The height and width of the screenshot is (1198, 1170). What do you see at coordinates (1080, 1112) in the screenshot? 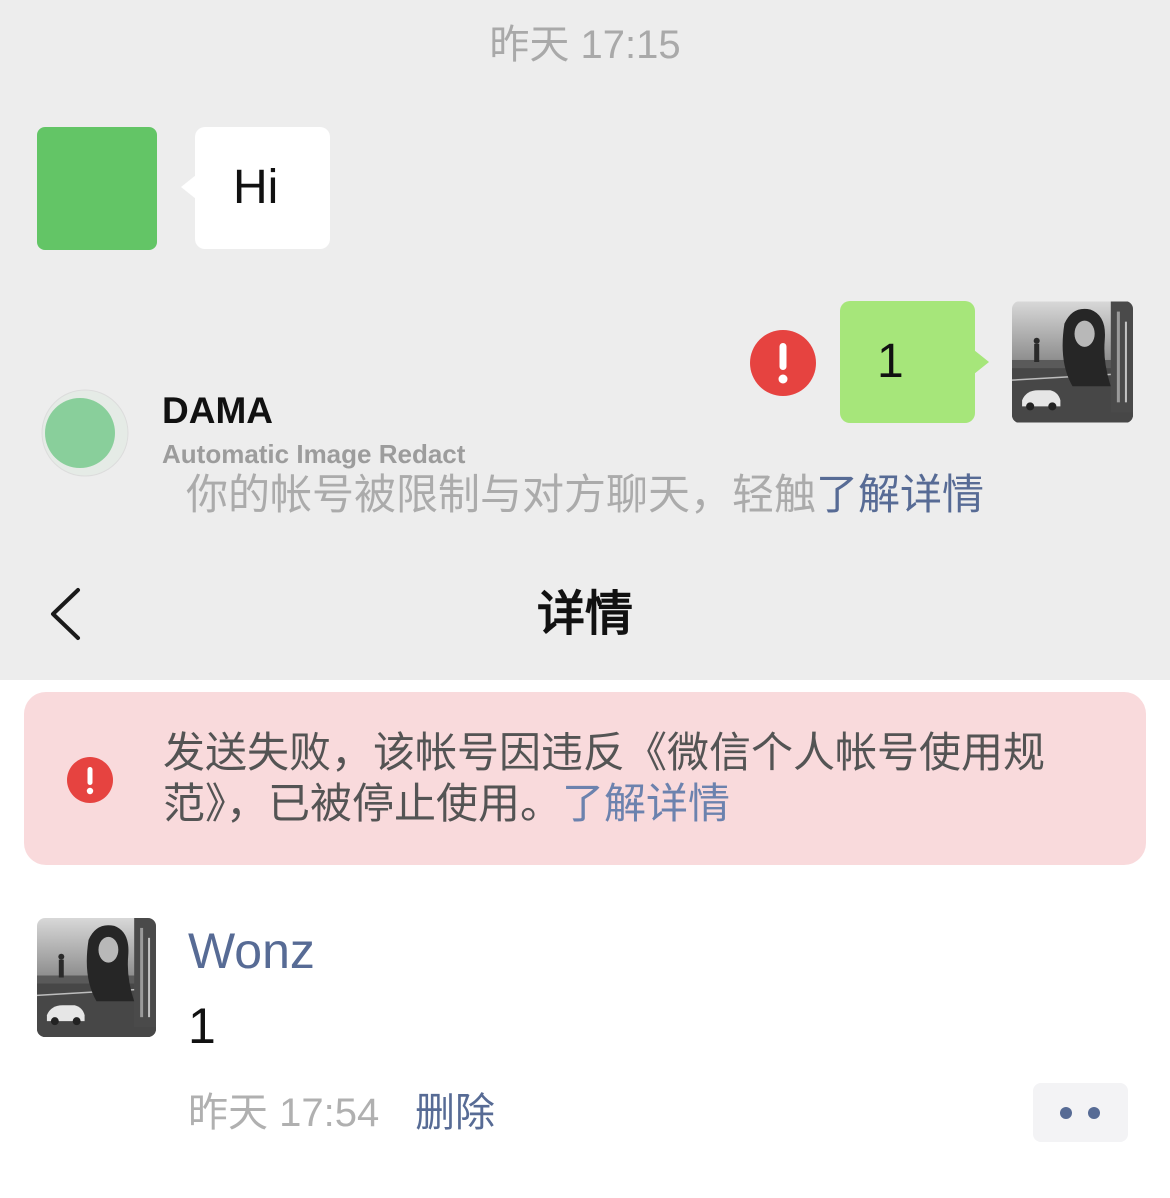
I see `more-icon` at bounding box center [1080, 1112].